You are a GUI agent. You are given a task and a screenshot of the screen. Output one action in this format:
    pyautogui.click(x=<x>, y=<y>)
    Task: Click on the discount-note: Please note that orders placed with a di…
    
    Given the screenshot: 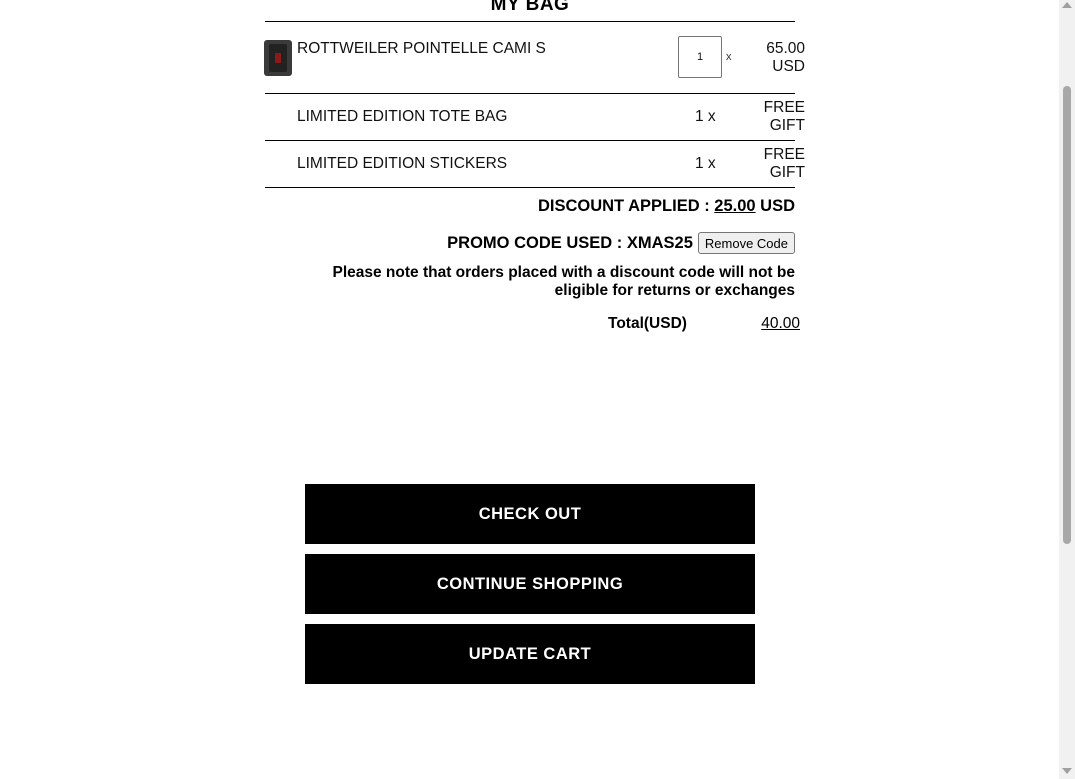 What is the action you would take?
    pyautogui.click(x=563, y=281)
    